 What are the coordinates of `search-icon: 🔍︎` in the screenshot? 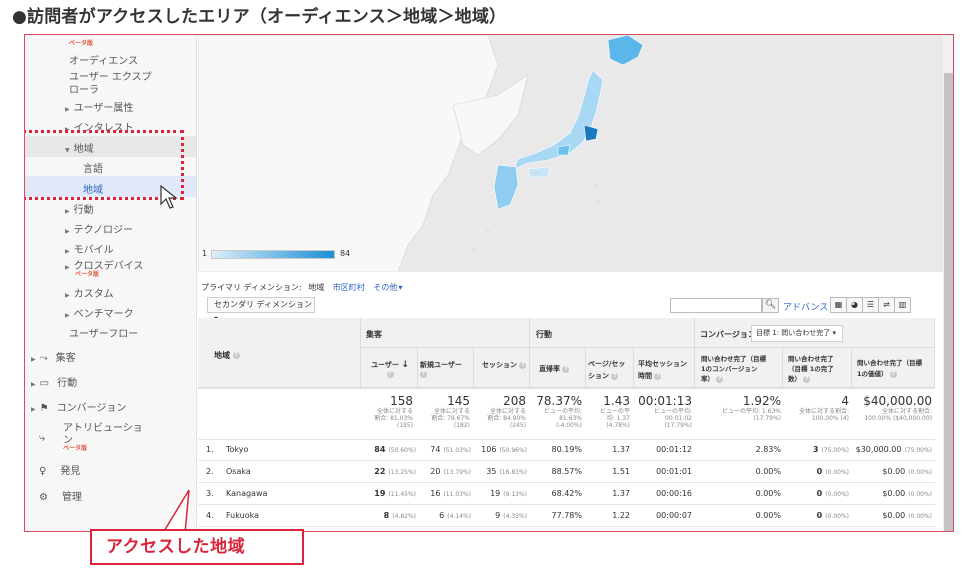 It's located at (770, 305).